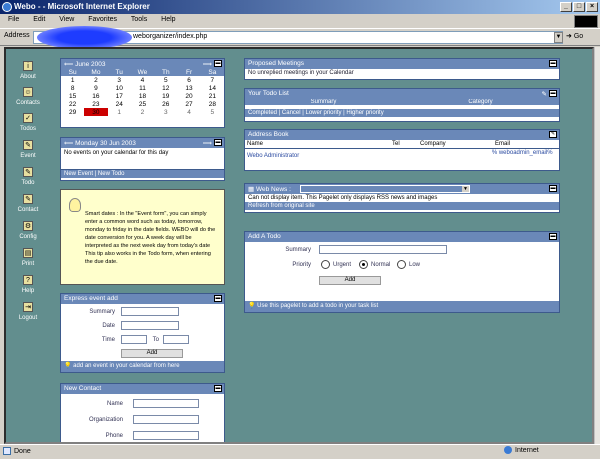 The image size is (600, 459). Describe the element at coordinates (579, 7) in the screenshot. I see `maximize-button: □` at that location.